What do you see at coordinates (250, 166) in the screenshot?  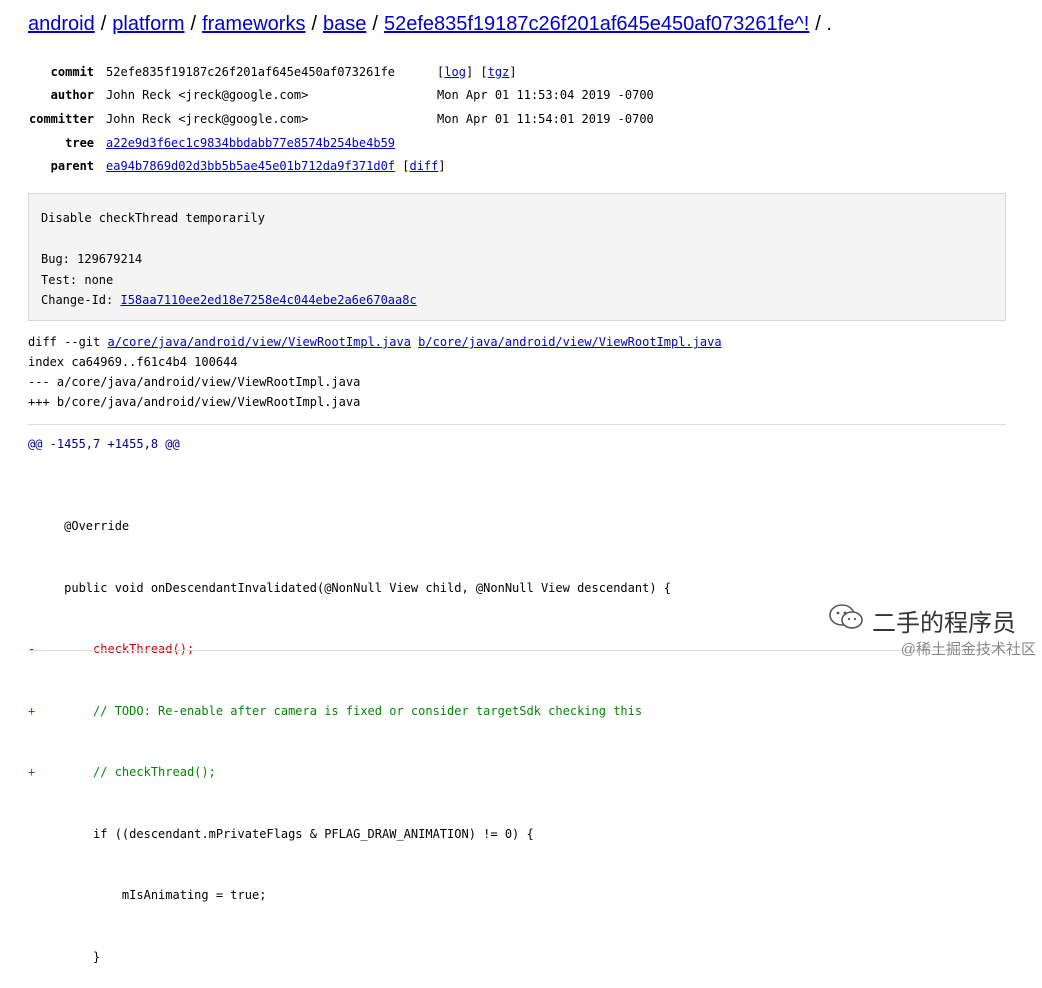 I see `parent-hash-link: ea94b7869d02d3bb5b5ae45e01b712da9f371d0f` at bounding box center [250, 166].